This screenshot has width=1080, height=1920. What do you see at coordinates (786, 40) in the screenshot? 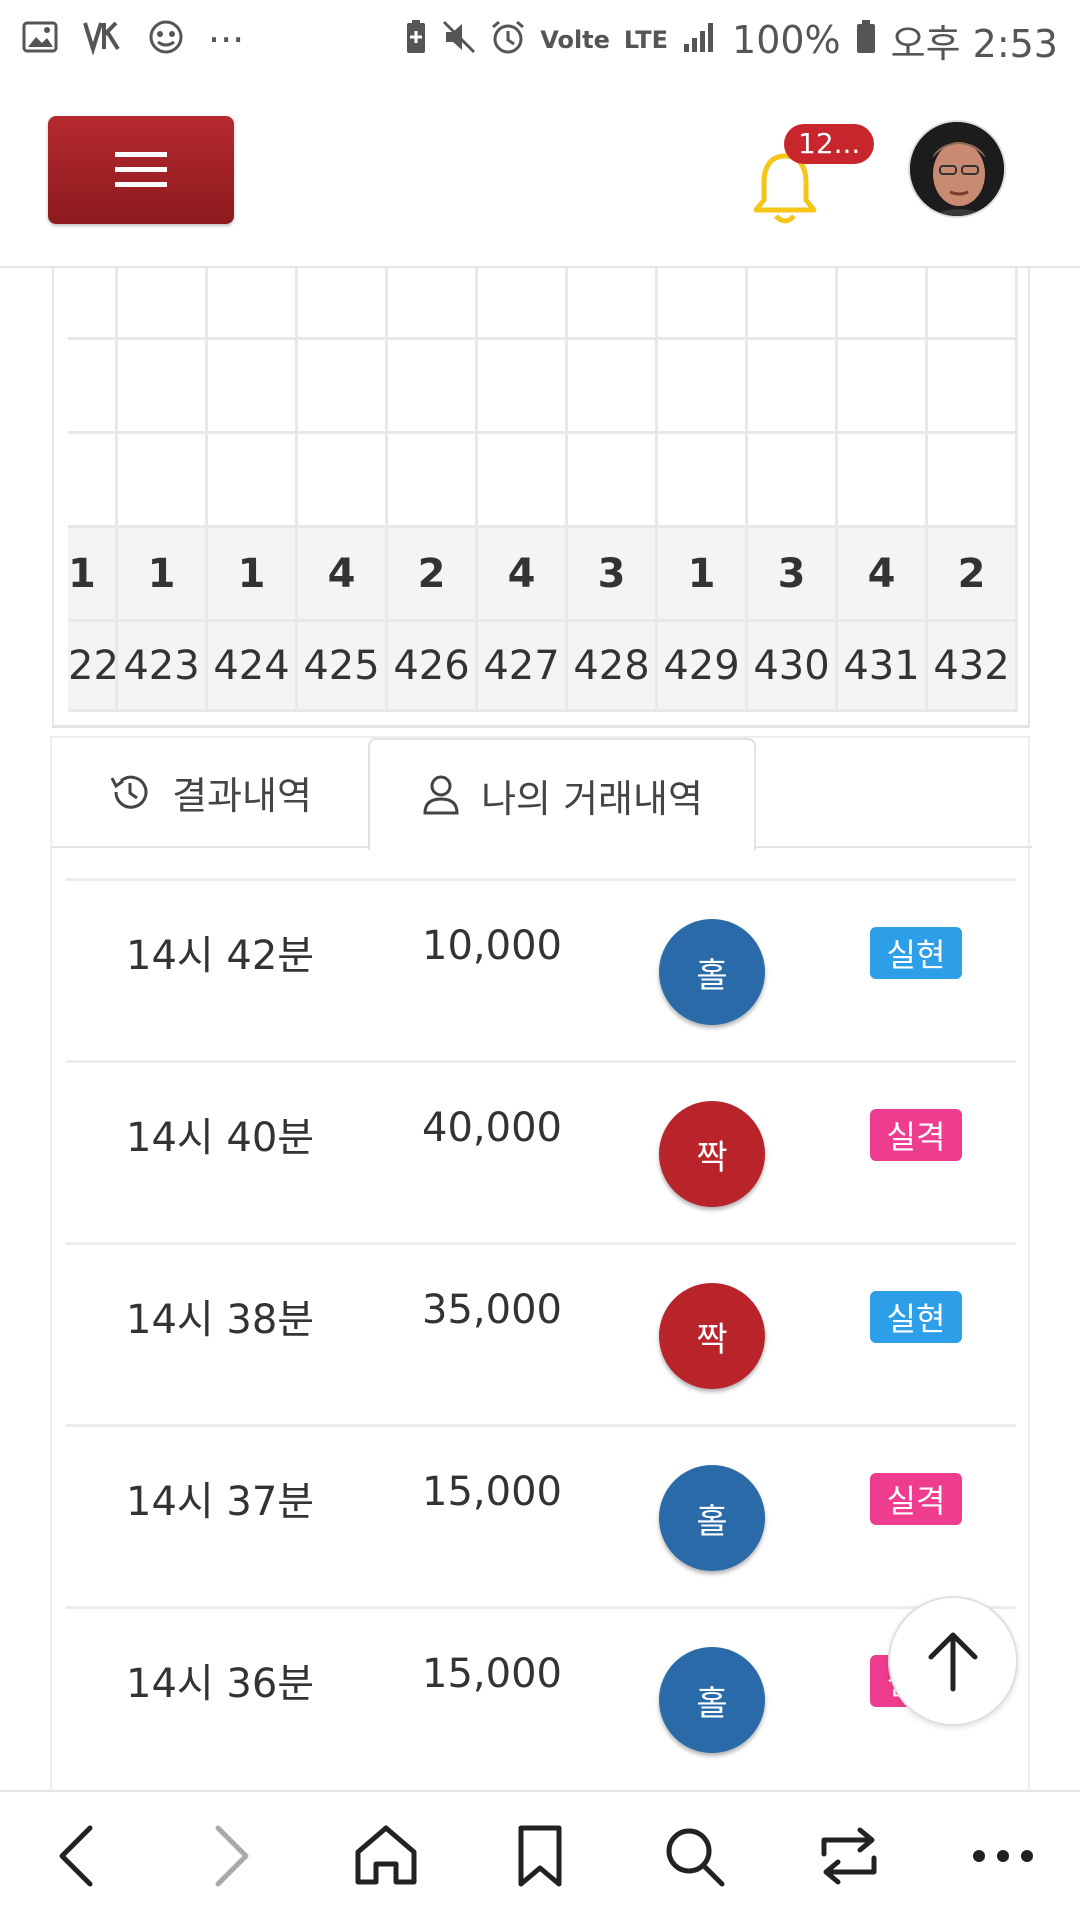
I see `battery-percent: 100%` at bounding box center [786, 40].